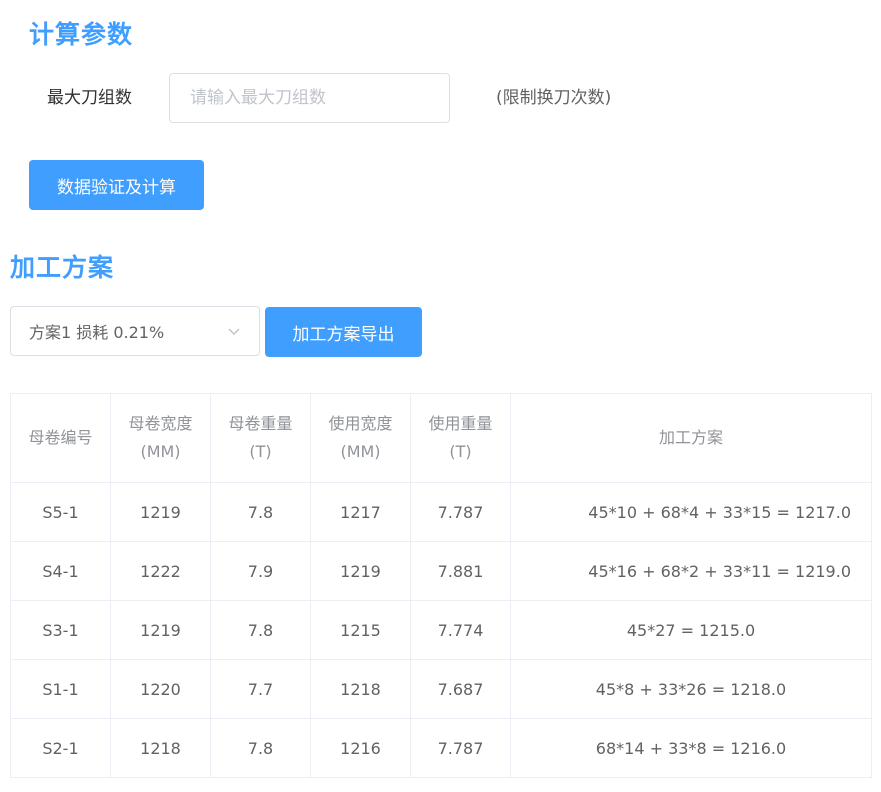 This screenshot has height=792, width=881. I want to click on plan-select: 方案1 损耗 0.21%, so click(135, 331).